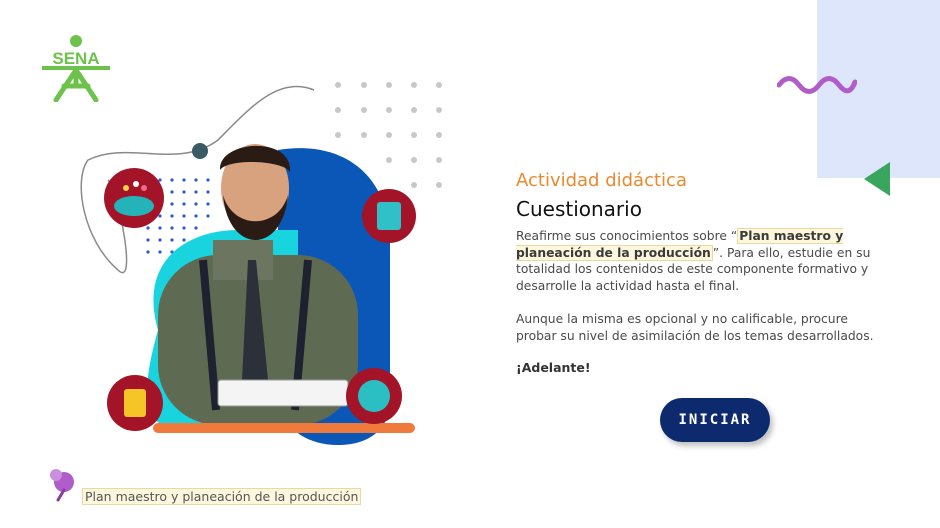 This screenshot has height=528, width=940. What do you see at coordinates (627, 236) in the screenshot?
I see `intro-text-before: Reafirme sus conocimientos sobre “` at bounding box center [627, 236].